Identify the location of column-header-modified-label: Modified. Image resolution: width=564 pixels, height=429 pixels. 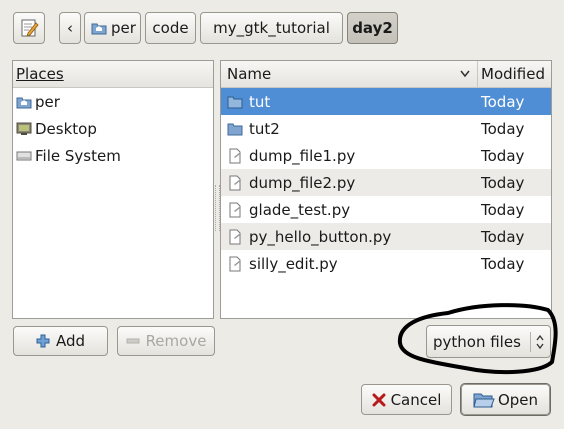
(513, 74).